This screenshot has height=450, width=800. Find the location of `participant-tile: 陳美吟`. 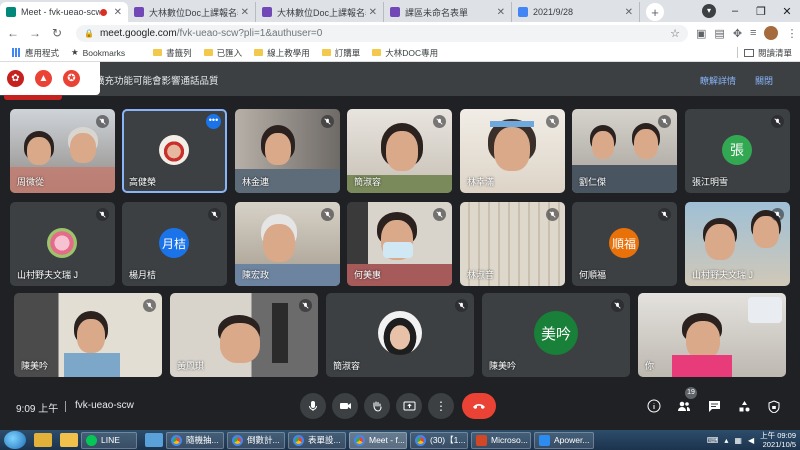

participant-tile: 陳美吟 is located at coordinates (88, 335).